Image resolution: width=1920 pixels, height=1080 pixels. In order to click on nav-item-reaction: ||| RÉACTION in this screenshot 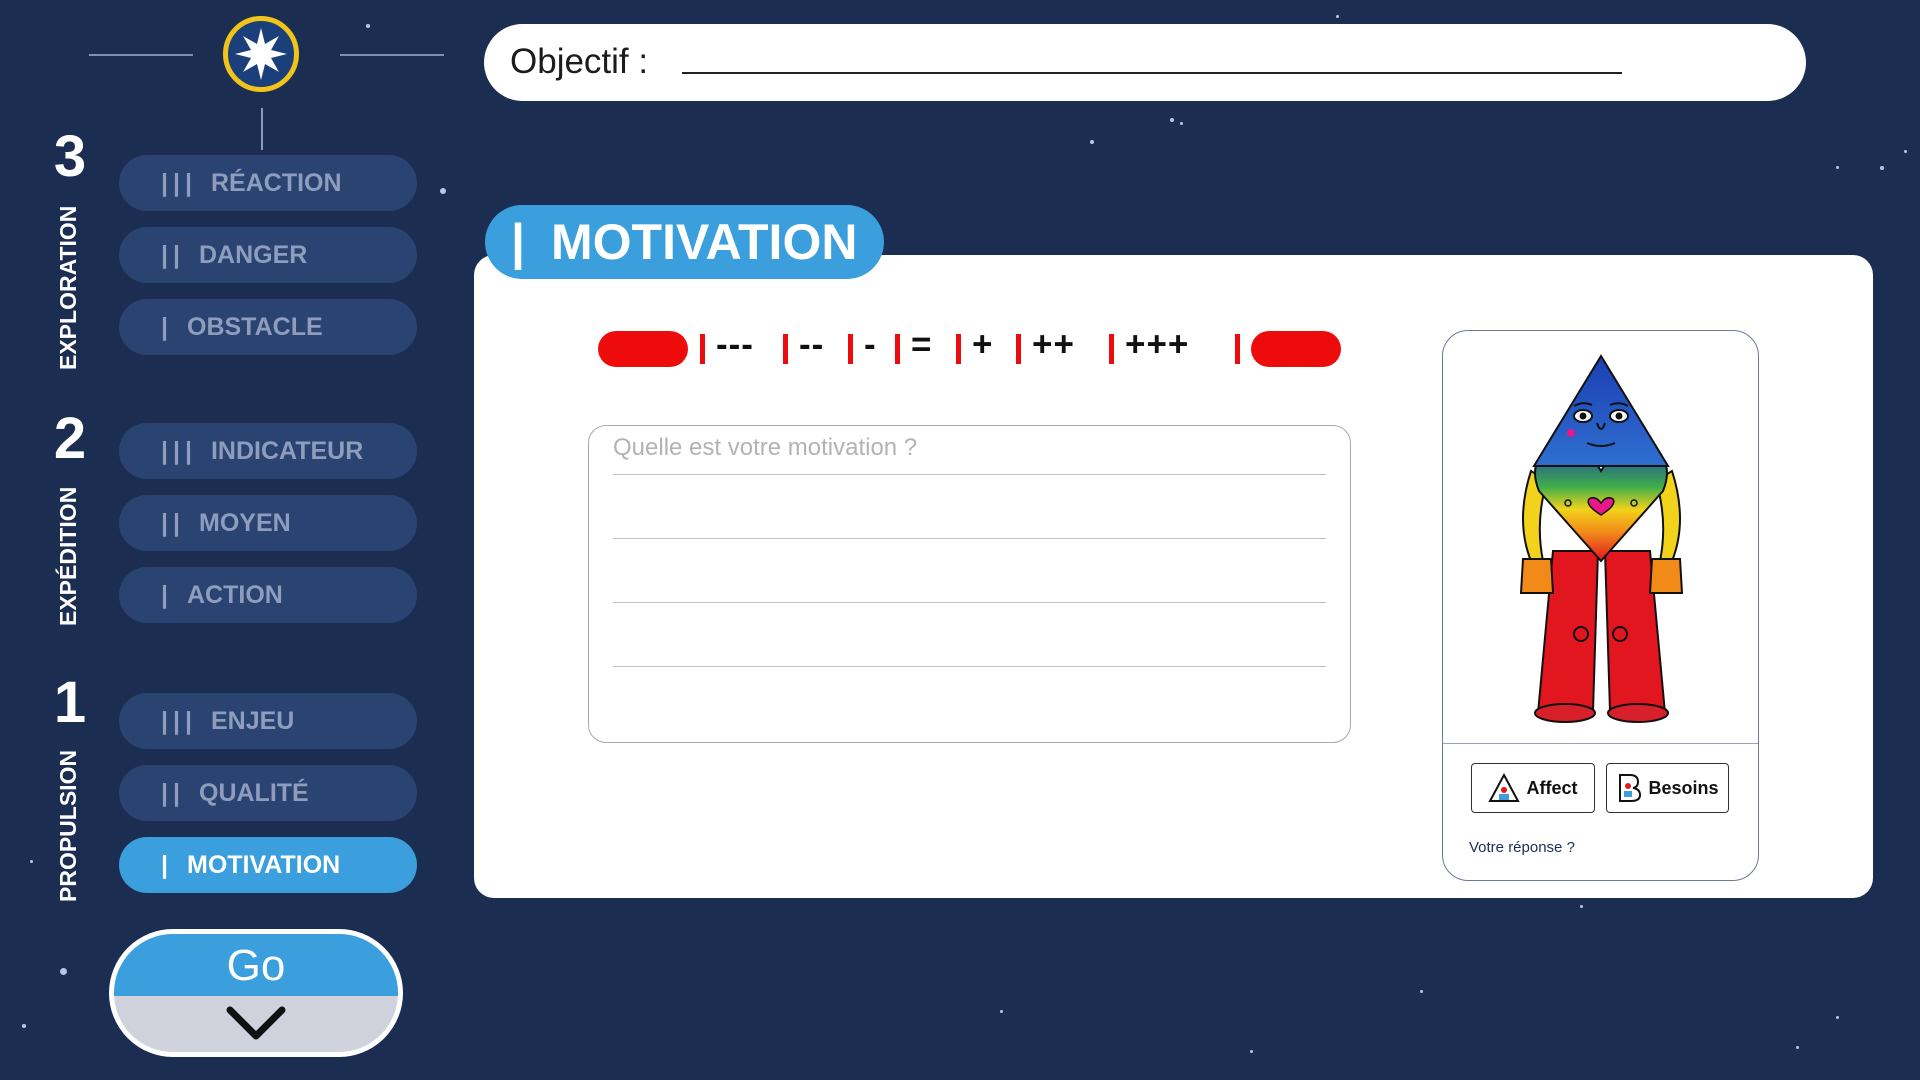, I will do `click(268, 183)`.